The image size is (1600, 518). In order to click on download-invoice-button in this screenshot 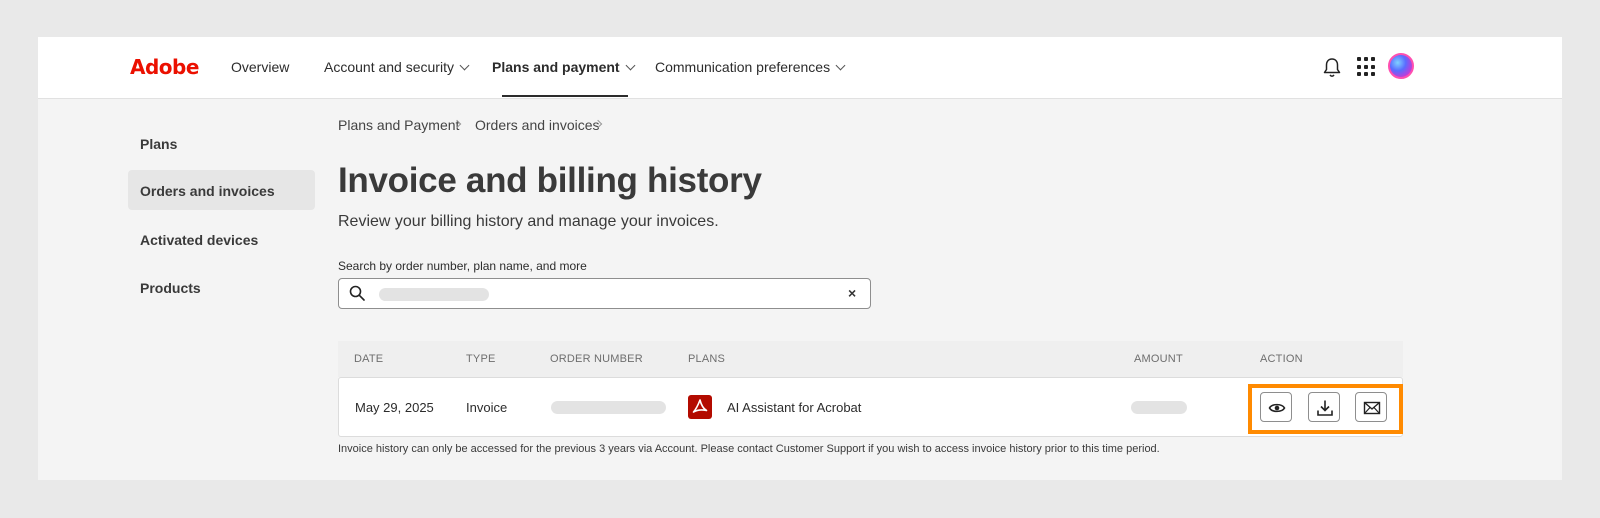, I will do `click(1324, 407)`.